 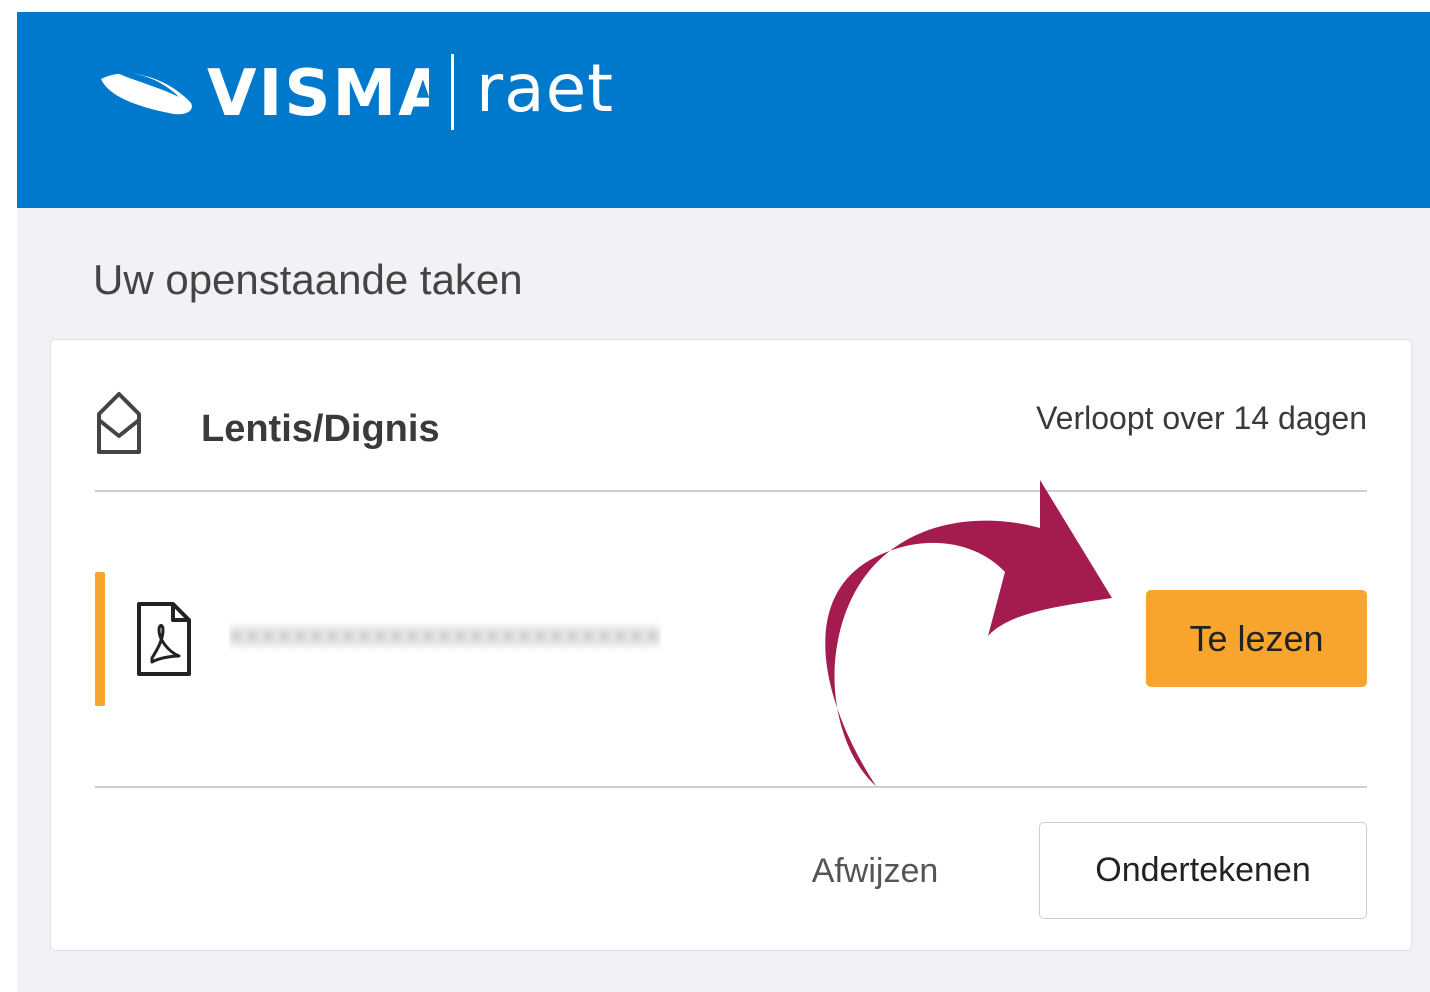 What do you see at coordinates (1203, 870) in the screenshot?
I see `ondertekenen-button: Ondertekenen` at bounding box center [1203, 870].